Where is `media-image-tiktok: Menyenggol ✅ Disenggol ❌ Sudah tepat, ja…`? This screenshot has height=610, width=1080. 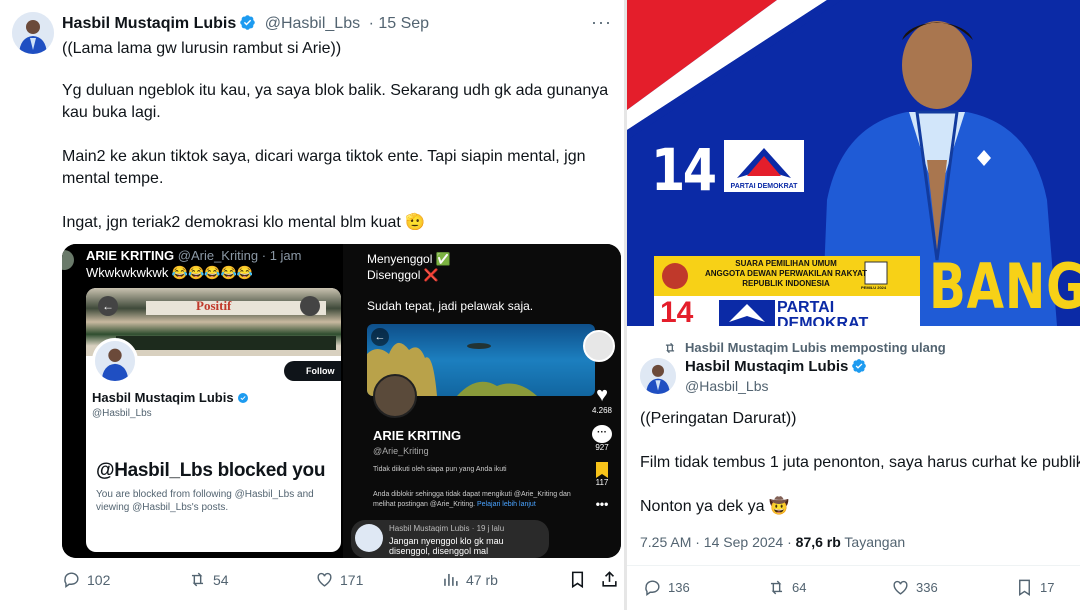 media-image-tiktok: Menyenggol ✅ Disenggol ❌ Sudah tepat, ja… is located at coordinates (482, 401).